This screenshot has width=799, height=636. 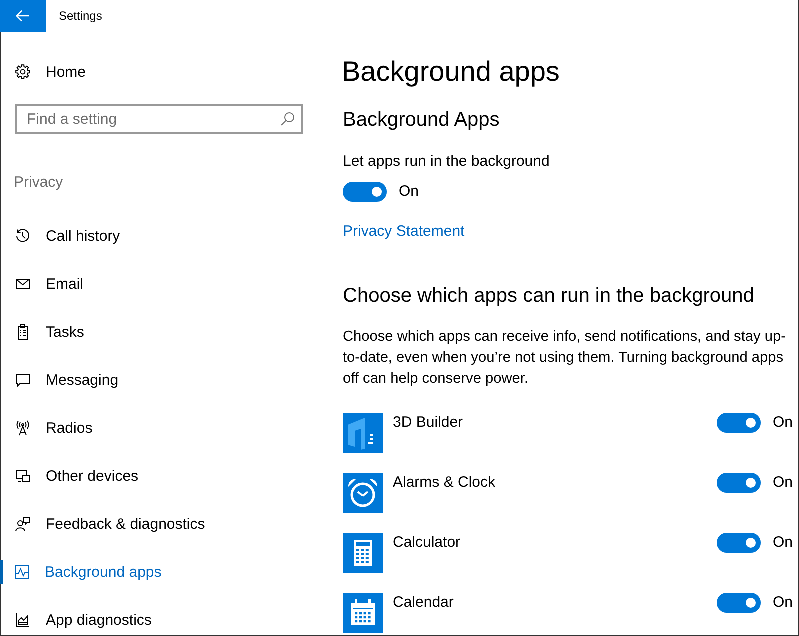 What do you see at coordinates (49, 332) in the screenshot?
I see `nav-item: Tasks` at bounding box center [49, 332].